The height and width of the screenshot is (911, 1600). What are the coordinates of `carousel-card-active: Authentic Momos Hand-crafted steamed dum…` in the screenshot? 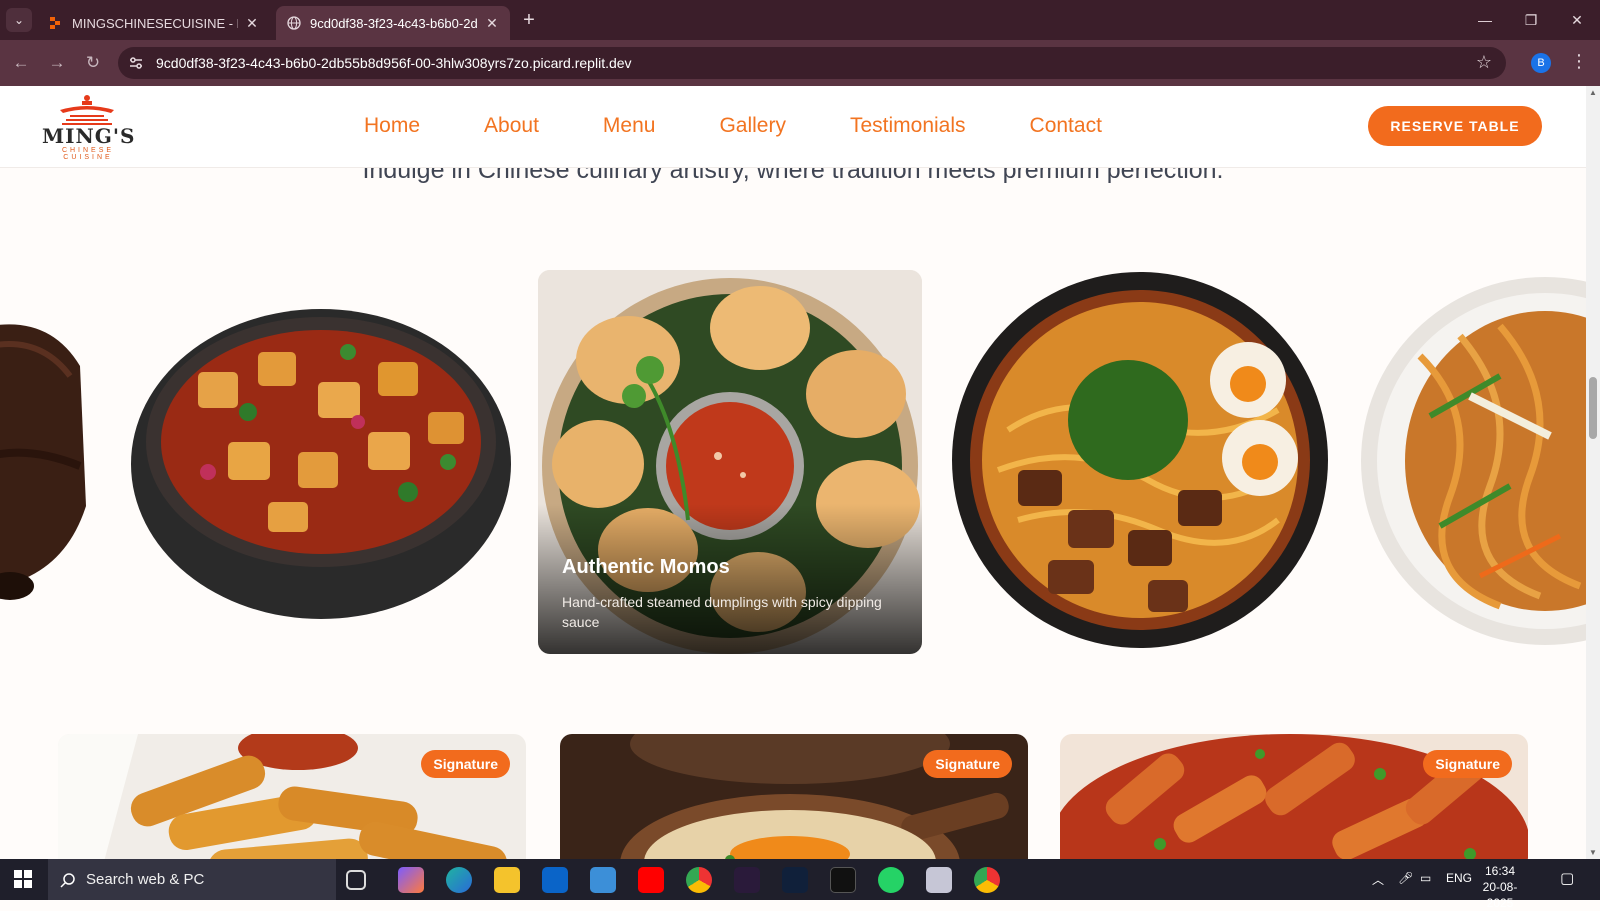 It's located at (730, 462).